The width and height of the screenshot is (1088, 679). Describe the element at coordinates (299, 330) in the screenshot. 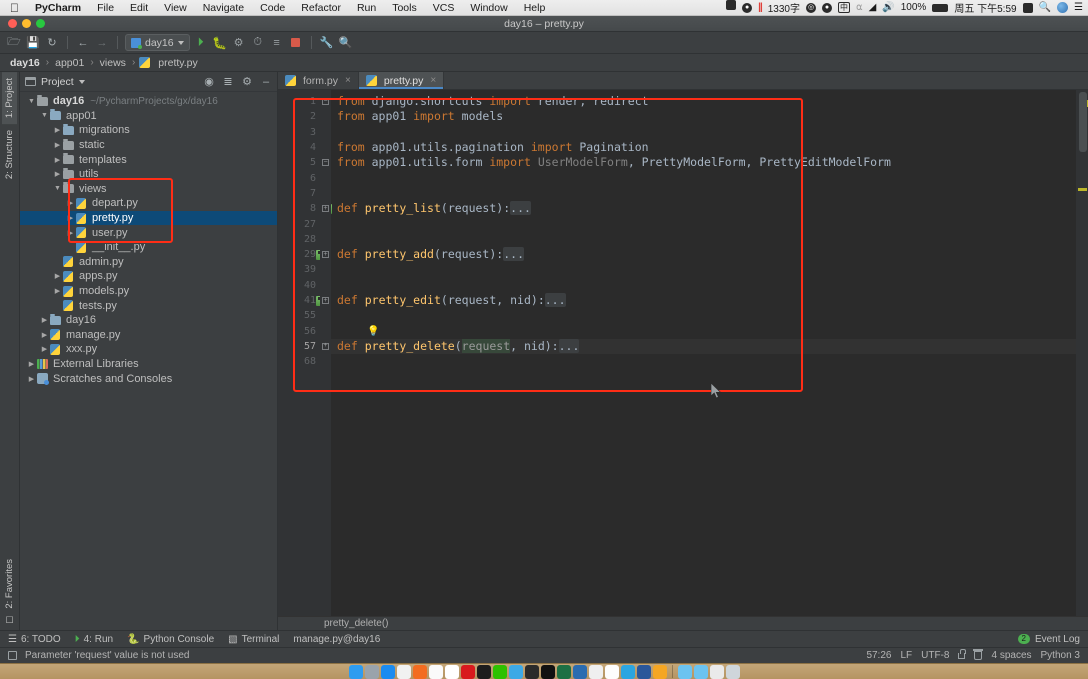

I see `line-number: 56` at that location.